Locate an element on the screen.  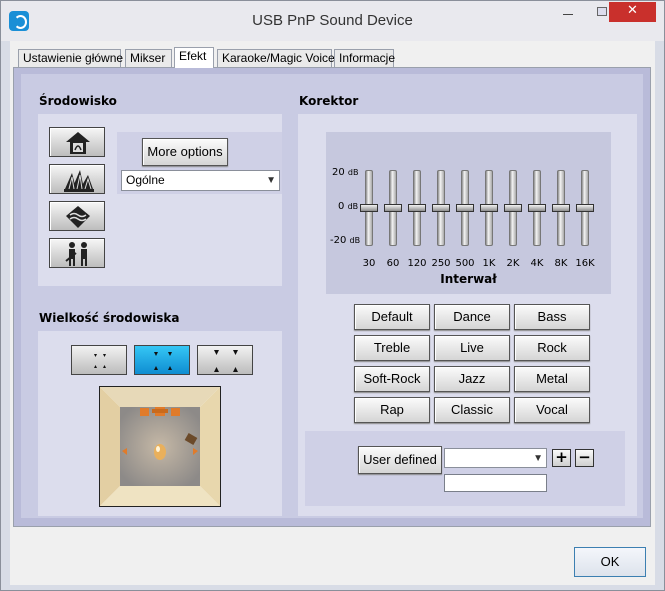
db-zero-value: 0 is located at coordinates (341, 206).